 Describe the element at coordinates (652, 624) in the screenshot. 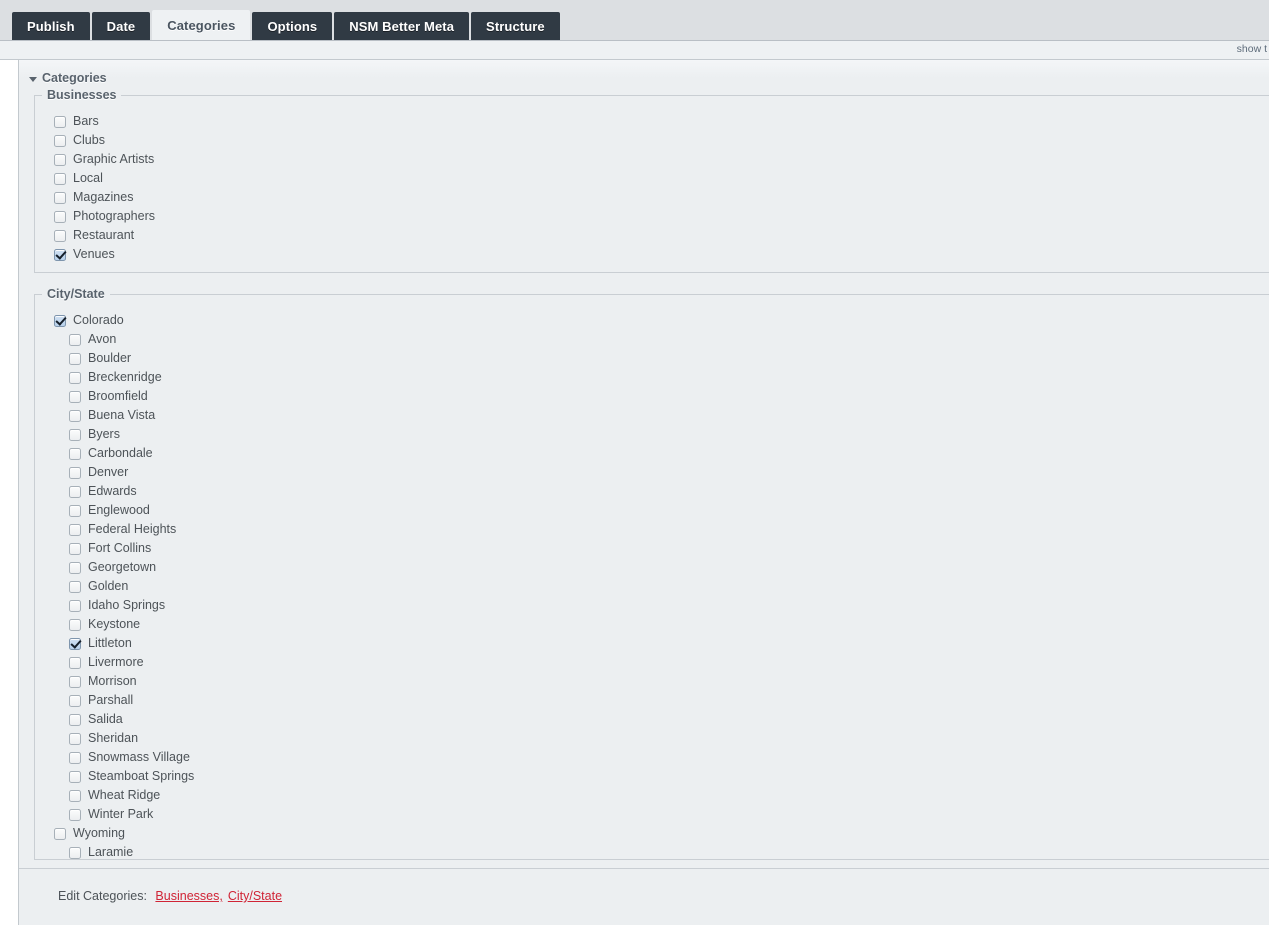

I see `checkbox-row: Keystone` at that location.